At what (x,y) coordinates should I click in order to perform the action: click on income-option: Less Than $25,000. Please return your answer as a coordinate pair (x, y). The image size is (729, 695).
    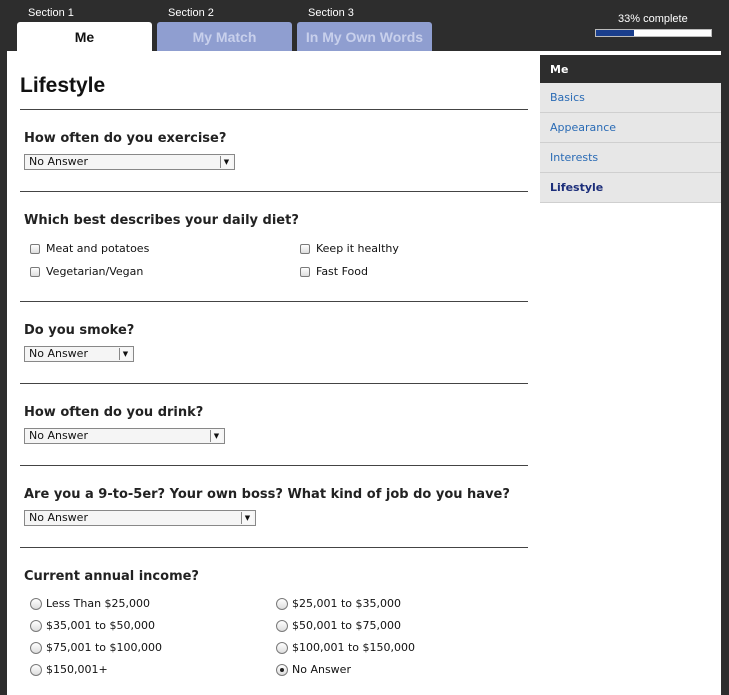
    Looking at the image, I should click on (90, 603).